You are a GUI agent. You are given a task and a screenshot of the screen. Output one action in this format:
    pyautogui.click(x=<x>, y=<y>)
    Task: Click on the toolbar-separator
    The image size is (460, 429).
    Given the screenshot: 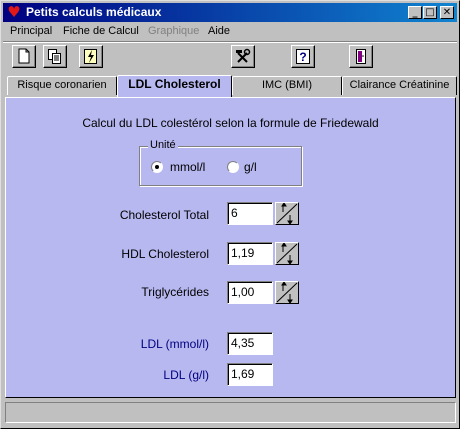 What is the action you would take?
    pyautogui.click(x=230, y=42)
    